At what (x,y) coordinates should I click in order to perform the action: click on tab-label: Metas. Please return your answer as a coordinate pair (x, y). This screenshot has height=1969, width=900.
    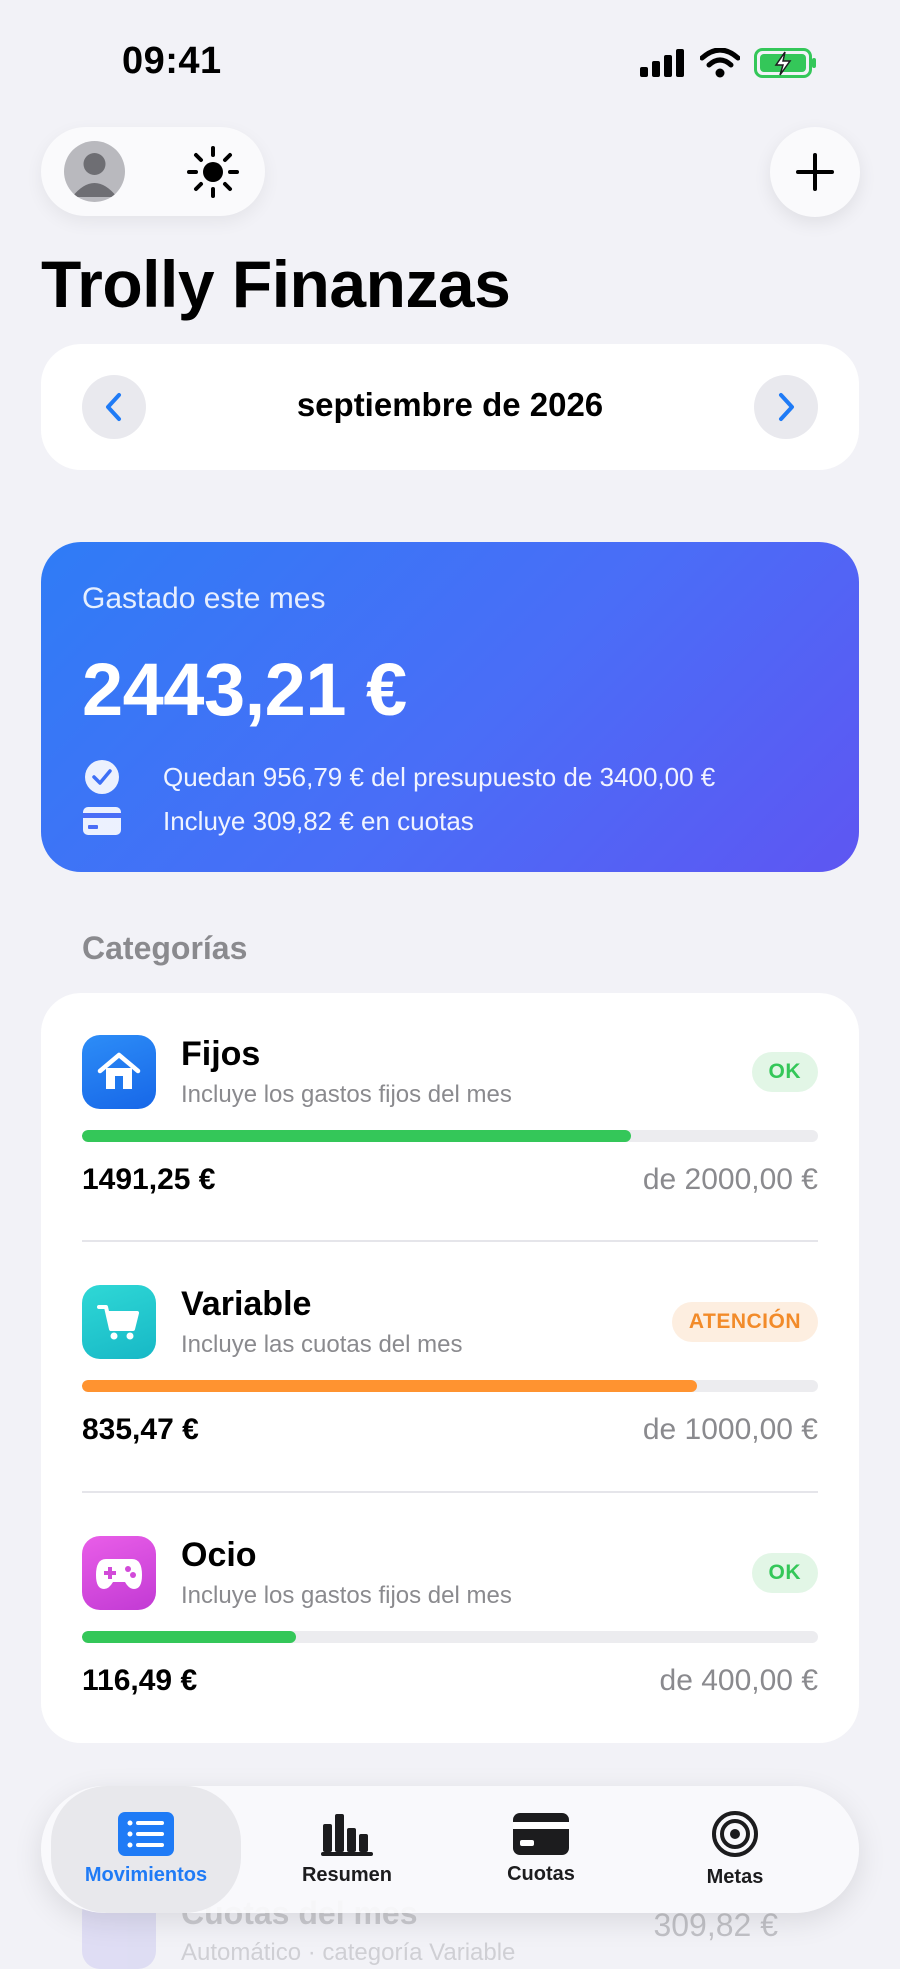
    Looking at the image, I should click on (735, 1877).